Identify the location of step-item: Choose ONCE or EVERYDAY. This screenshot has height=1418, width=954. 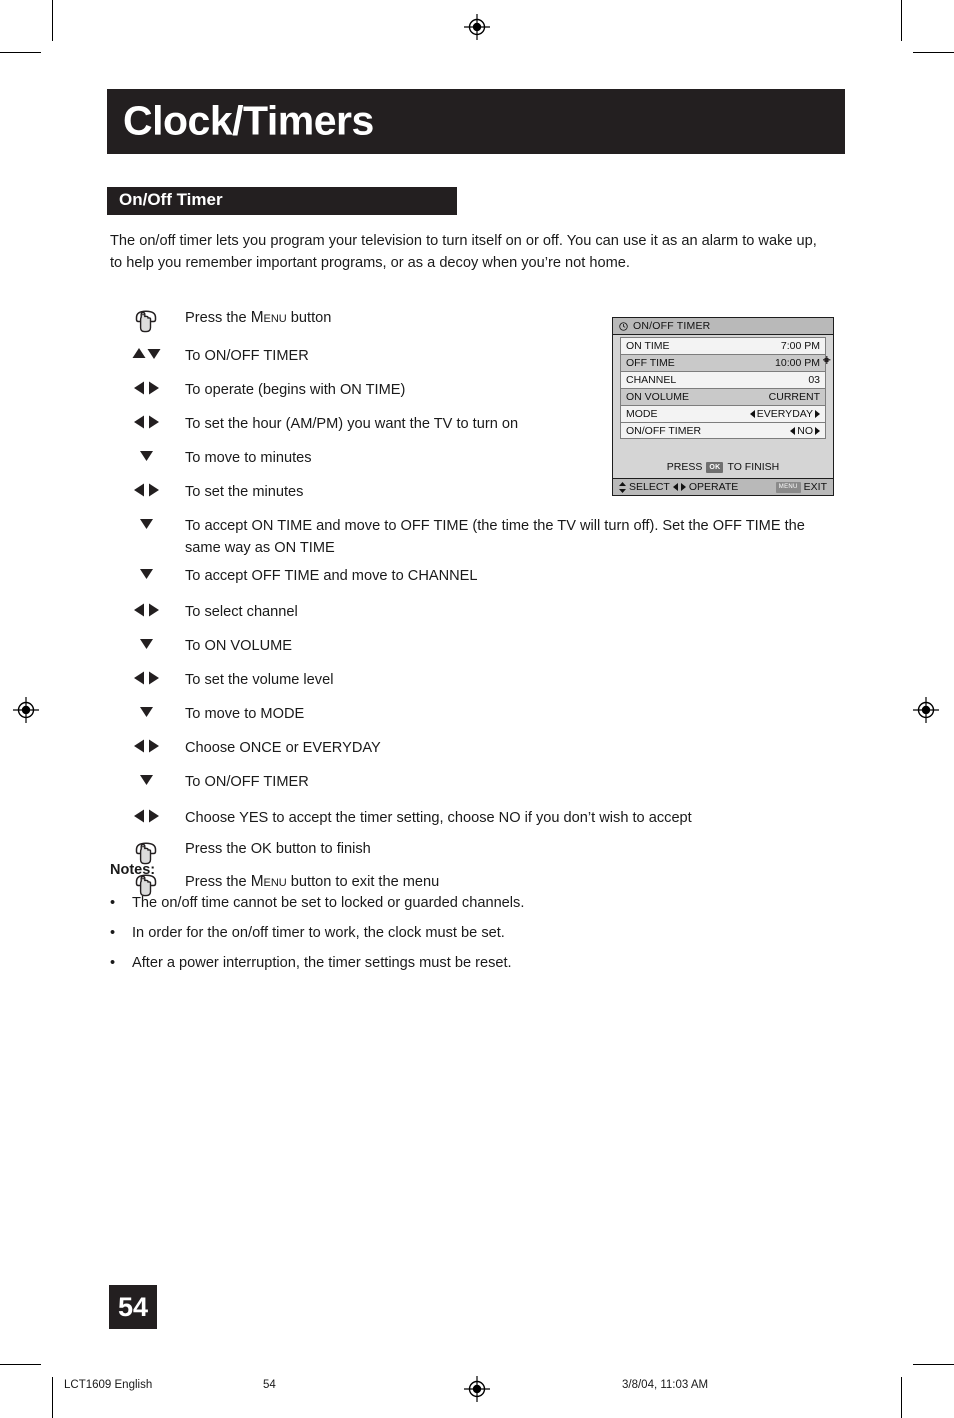
(472, 751).